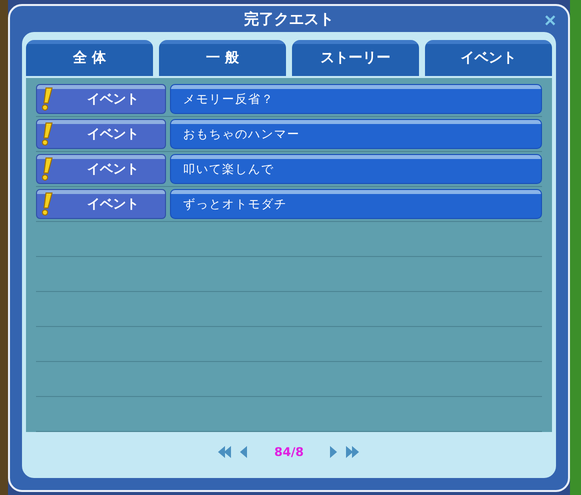 The image size is (581, 495). What do you see at coordinates (222, 58) in the screenshot?
I see `filter-tab: 一 般` at bounding box center [222, 58].